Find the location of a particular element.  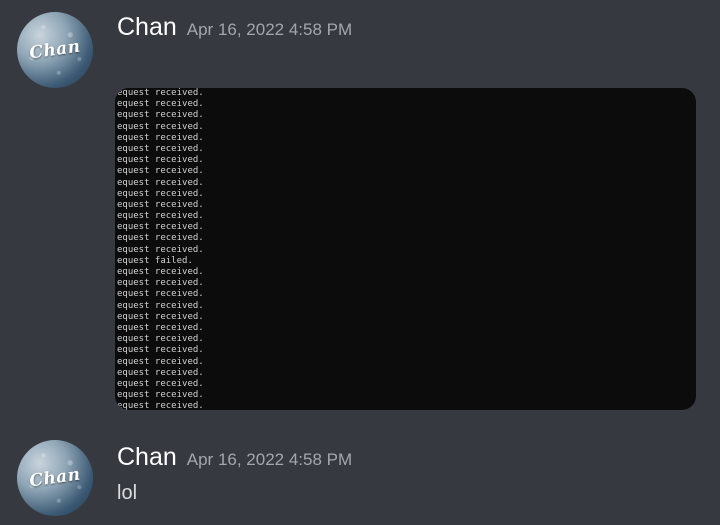

message-text: lol is located at coordinates (127, 493).